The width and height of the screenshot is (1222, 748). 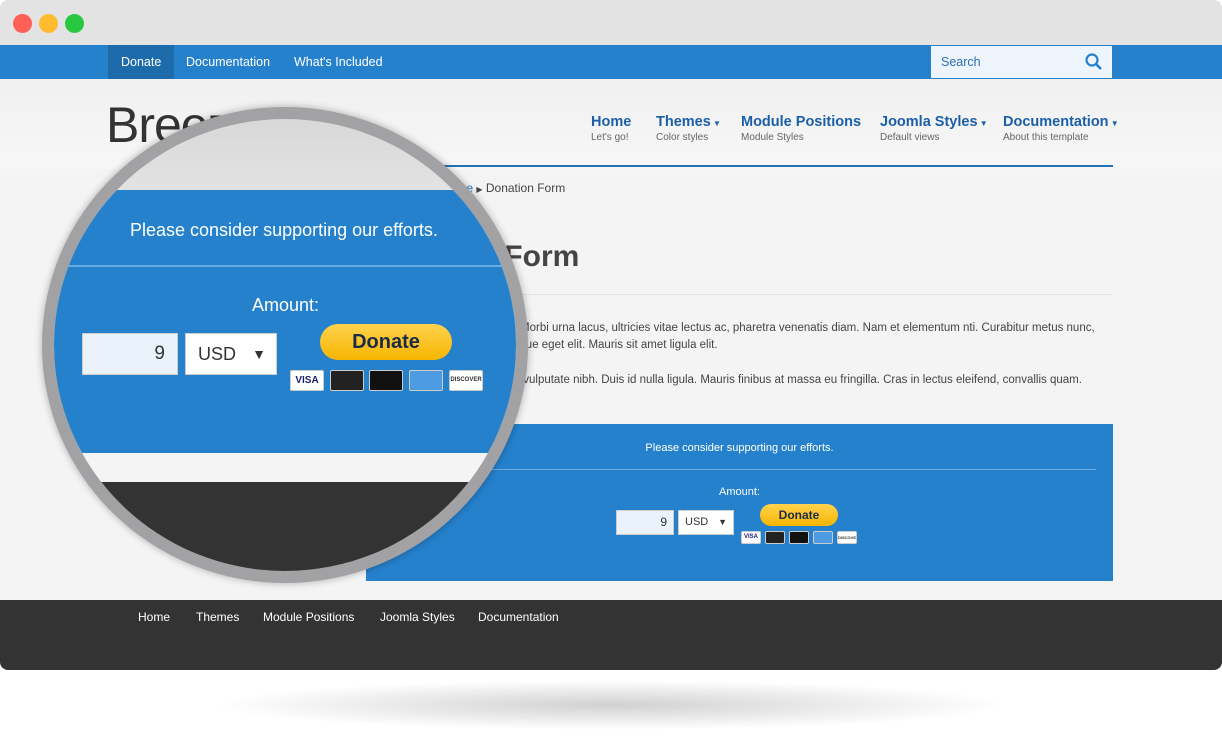 What do you see at coordinates (682, 137) in the screenshot?
I see `nav-sub: Color styles` at bounding box center [682, 137].